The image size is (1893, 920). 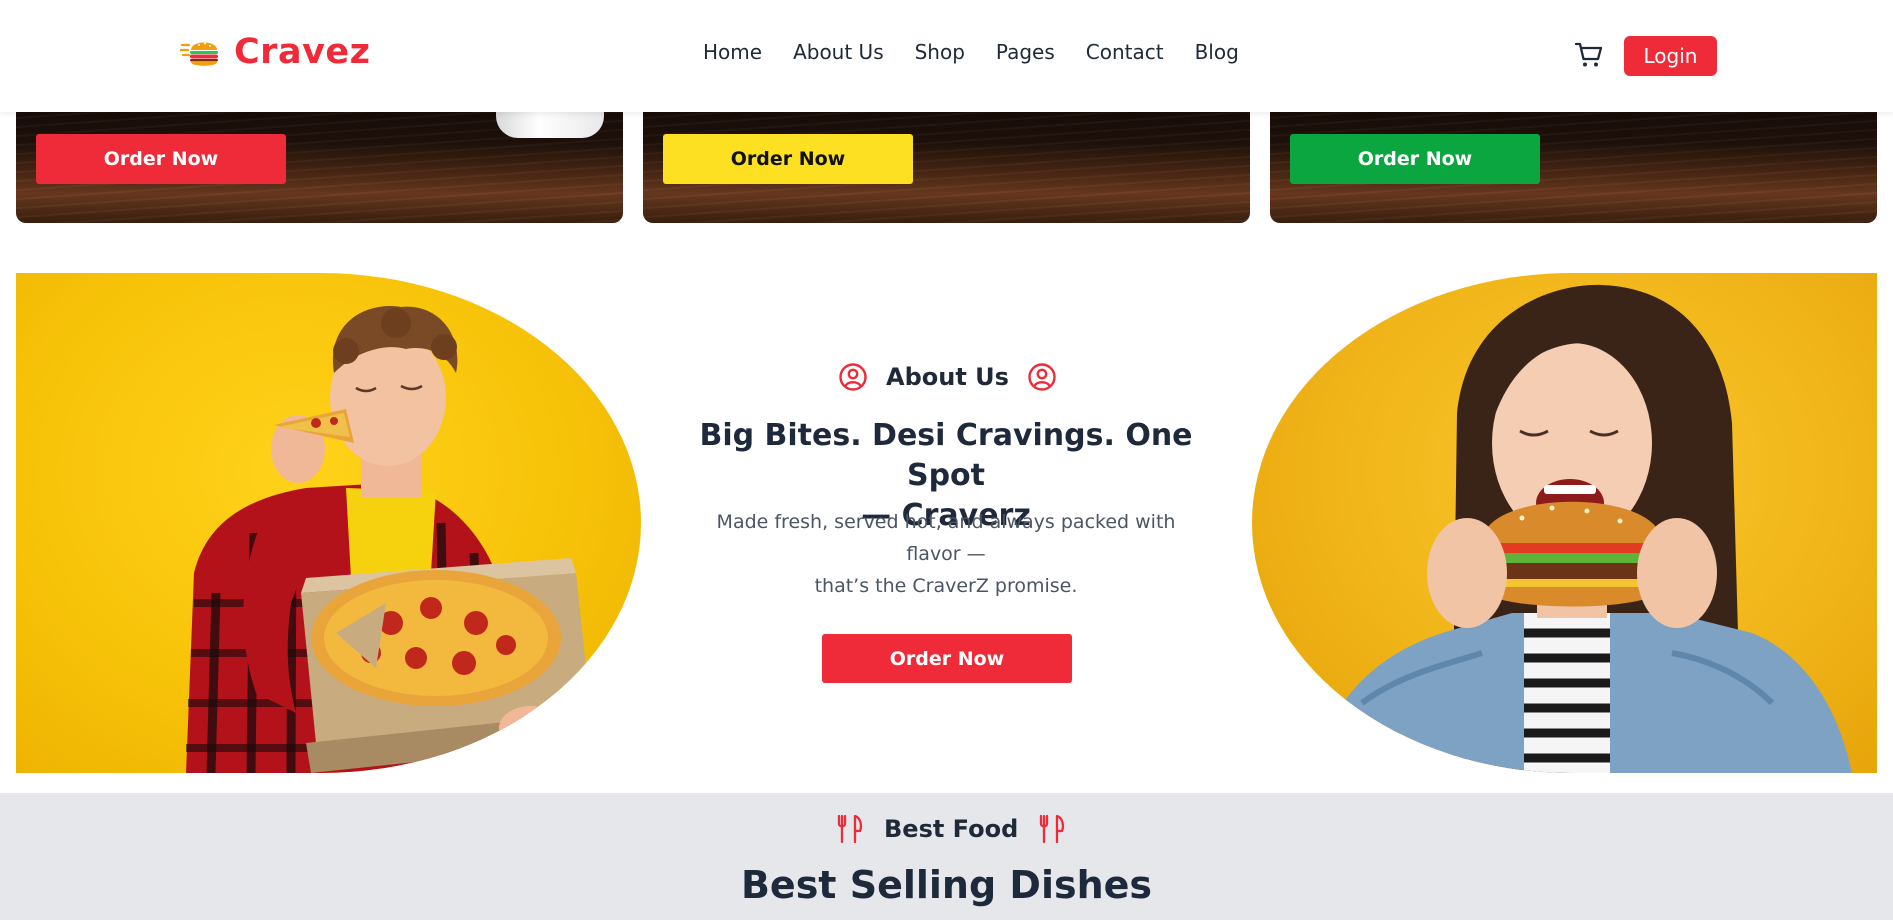 What do you see at coordinates (946, 856) in the screenshot?
I see `best-food-section: Best Food Best Selling Dishes` at bounding box center [946, 856].